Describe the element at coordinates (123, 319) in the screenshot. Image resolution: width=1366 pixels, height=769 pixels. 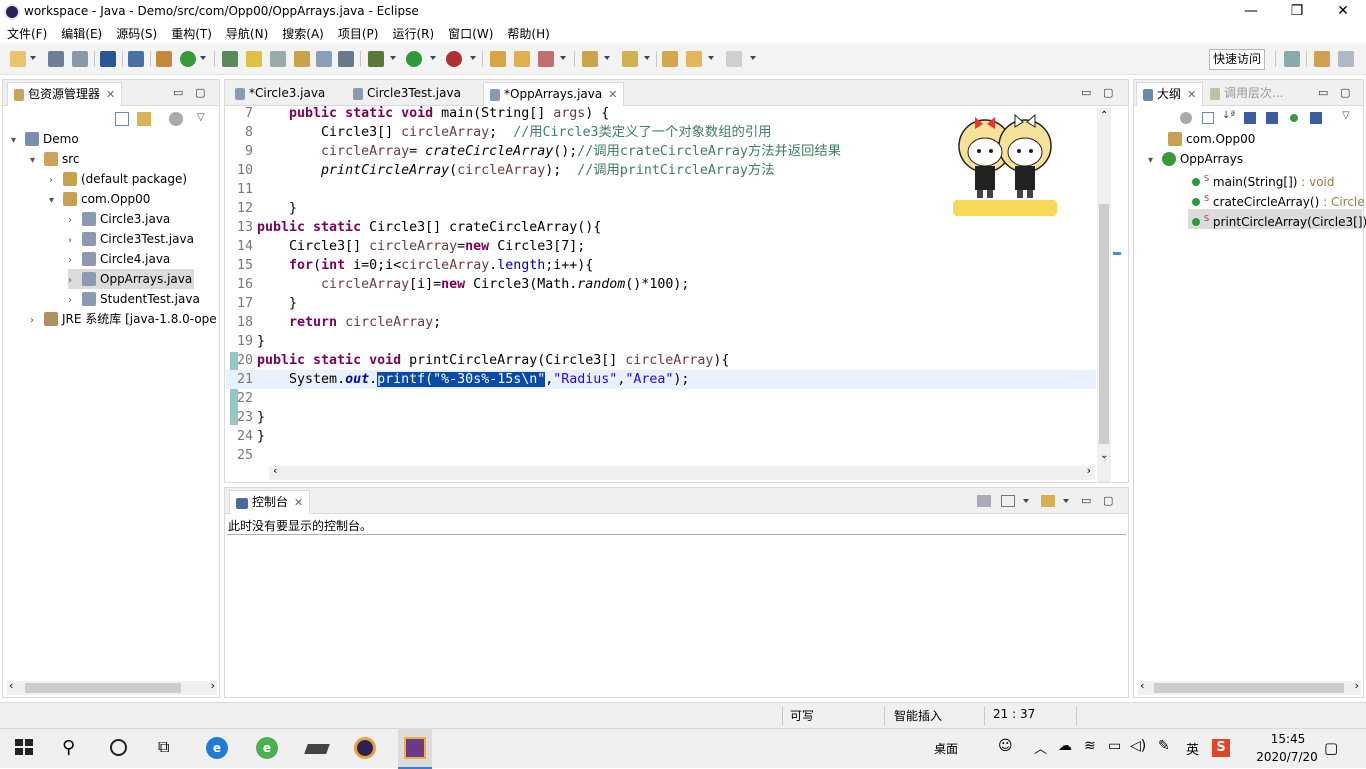
I see `tree-item: › JRE 系统库 [java-1.8.0-ope` at that location.